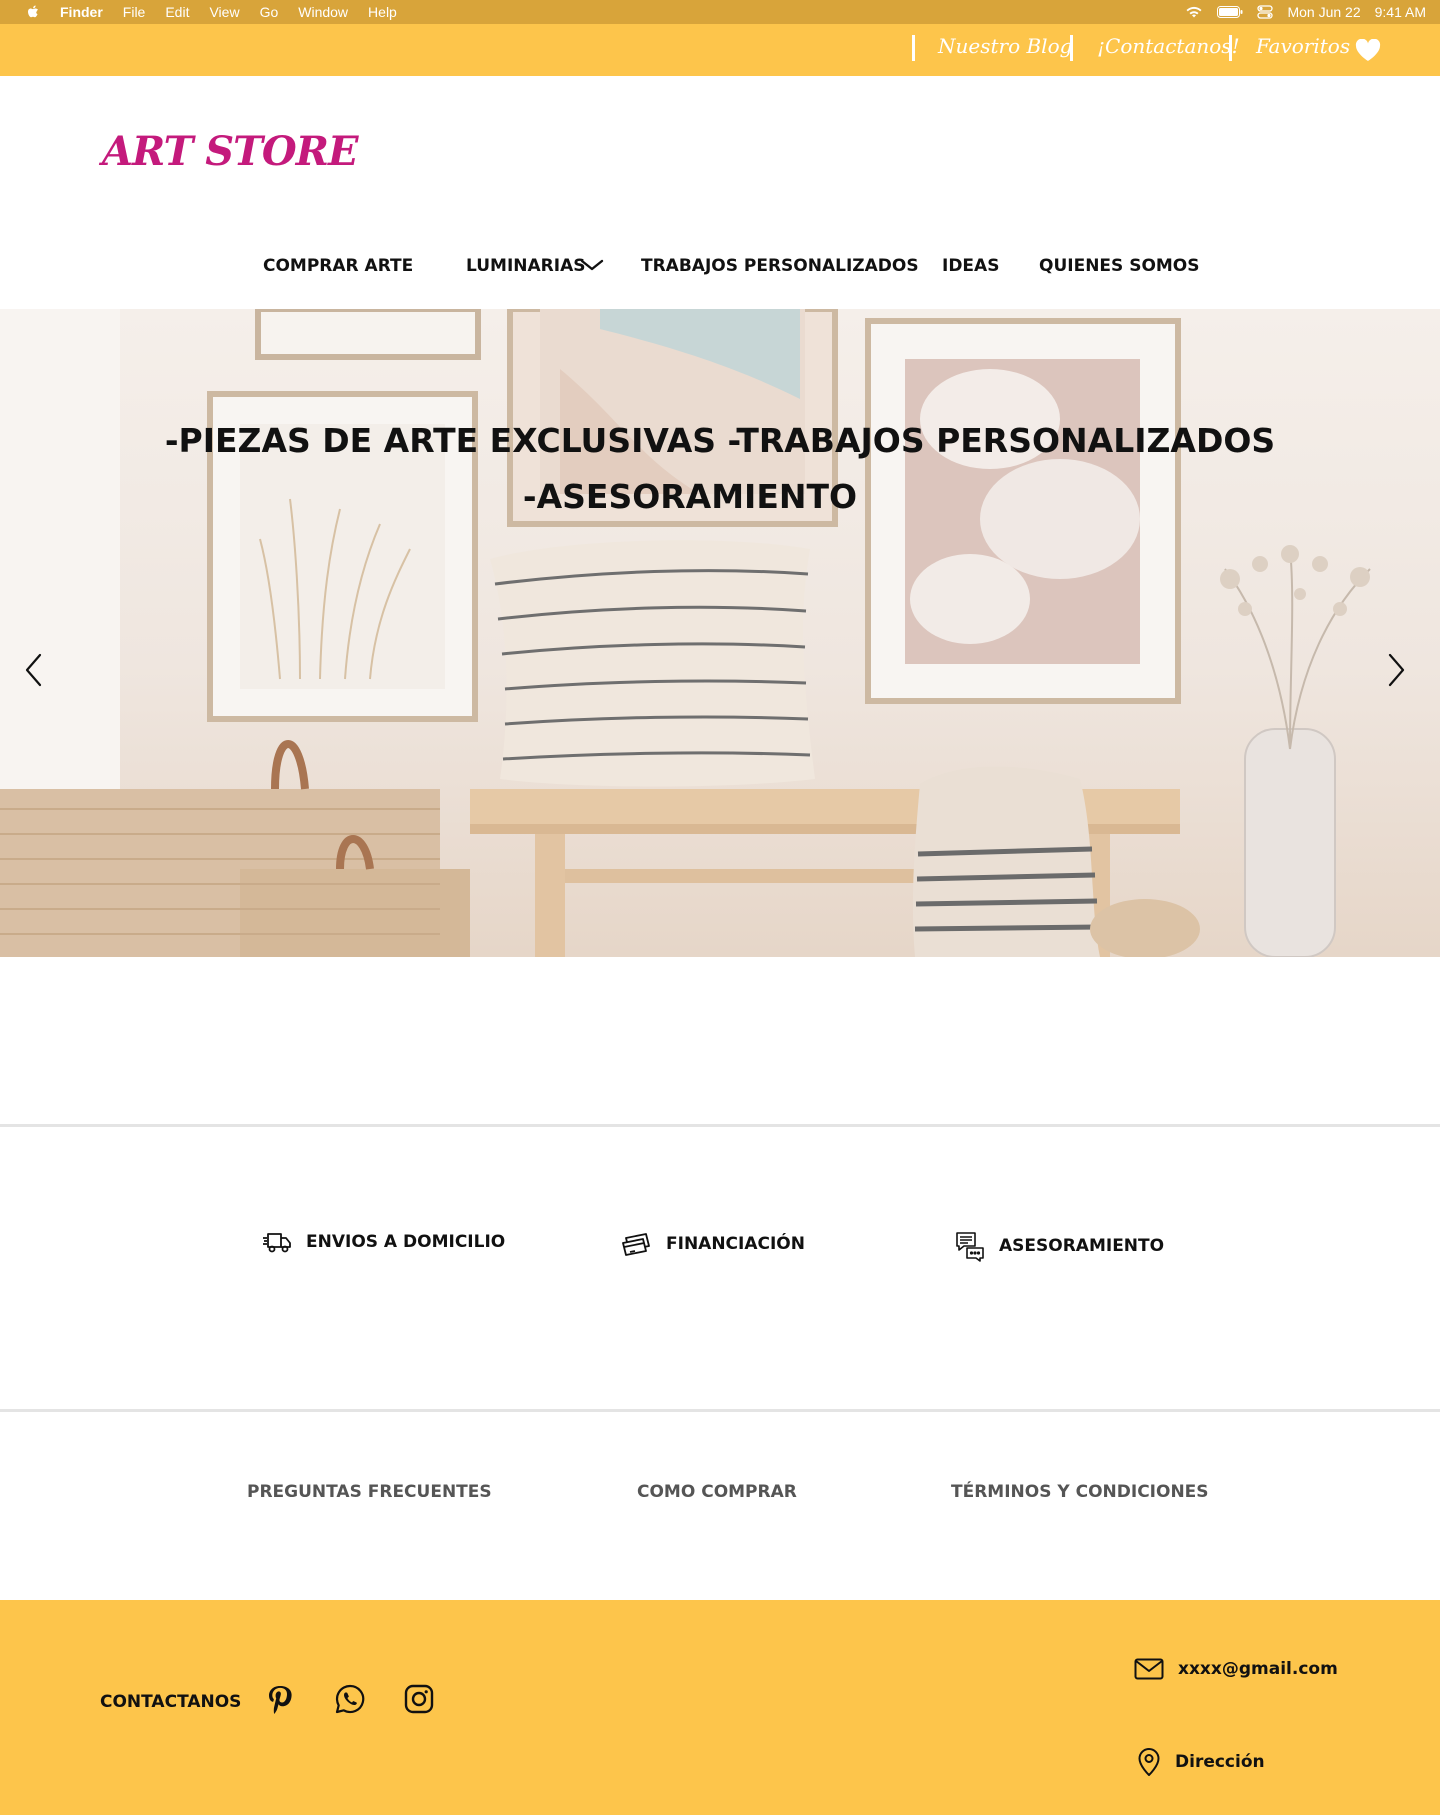 This screenshot has width=1440, height=1815. I want to click on chevron-down-icon, so click(592, 265).